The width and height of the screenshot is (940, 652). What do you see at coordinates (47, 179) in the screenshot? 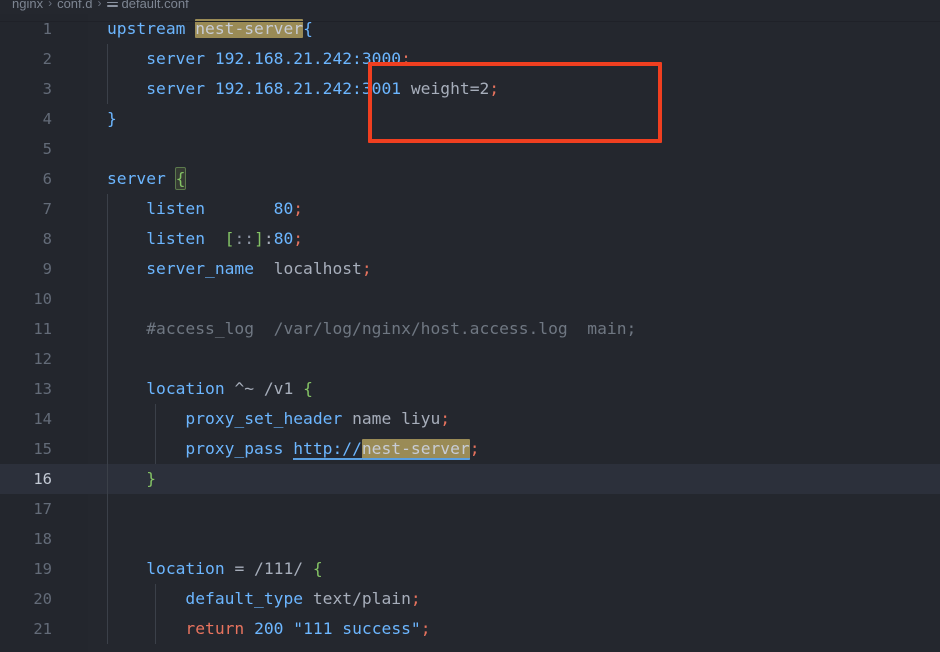
I see `line-number: 6` at bounding box center [47, 179].